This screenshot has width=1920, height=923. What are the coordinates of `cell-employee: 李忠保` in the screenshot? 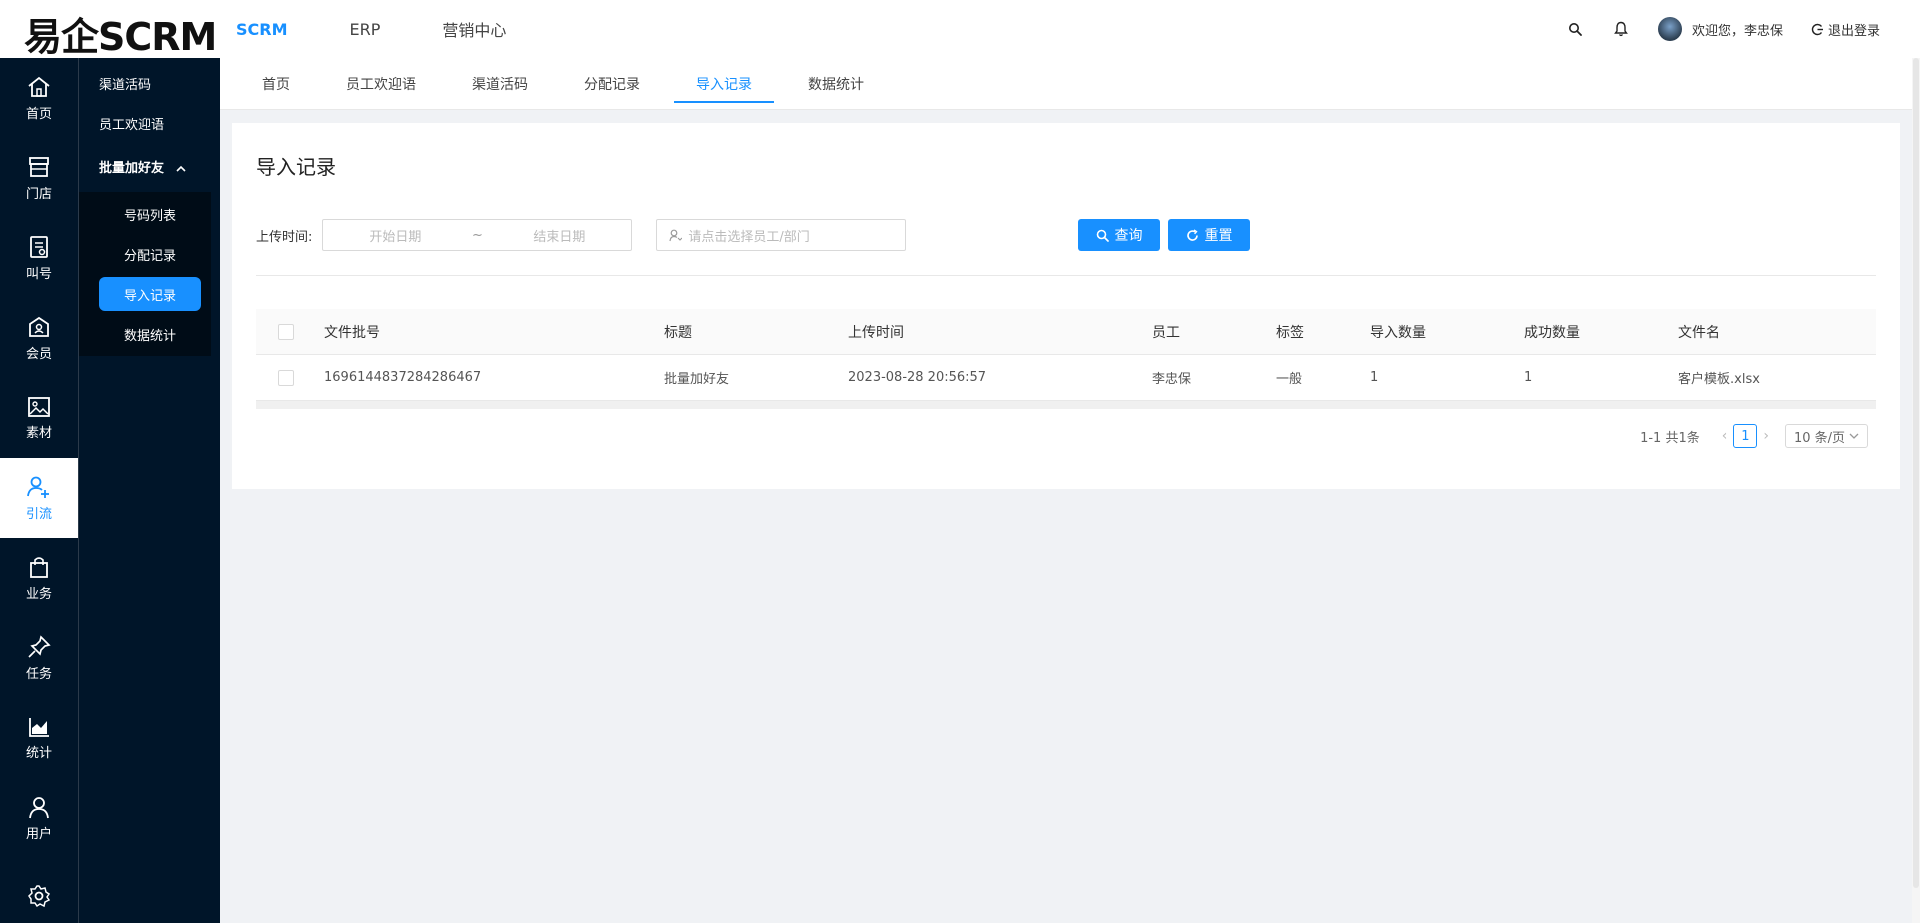 It's located at (1172, 379).